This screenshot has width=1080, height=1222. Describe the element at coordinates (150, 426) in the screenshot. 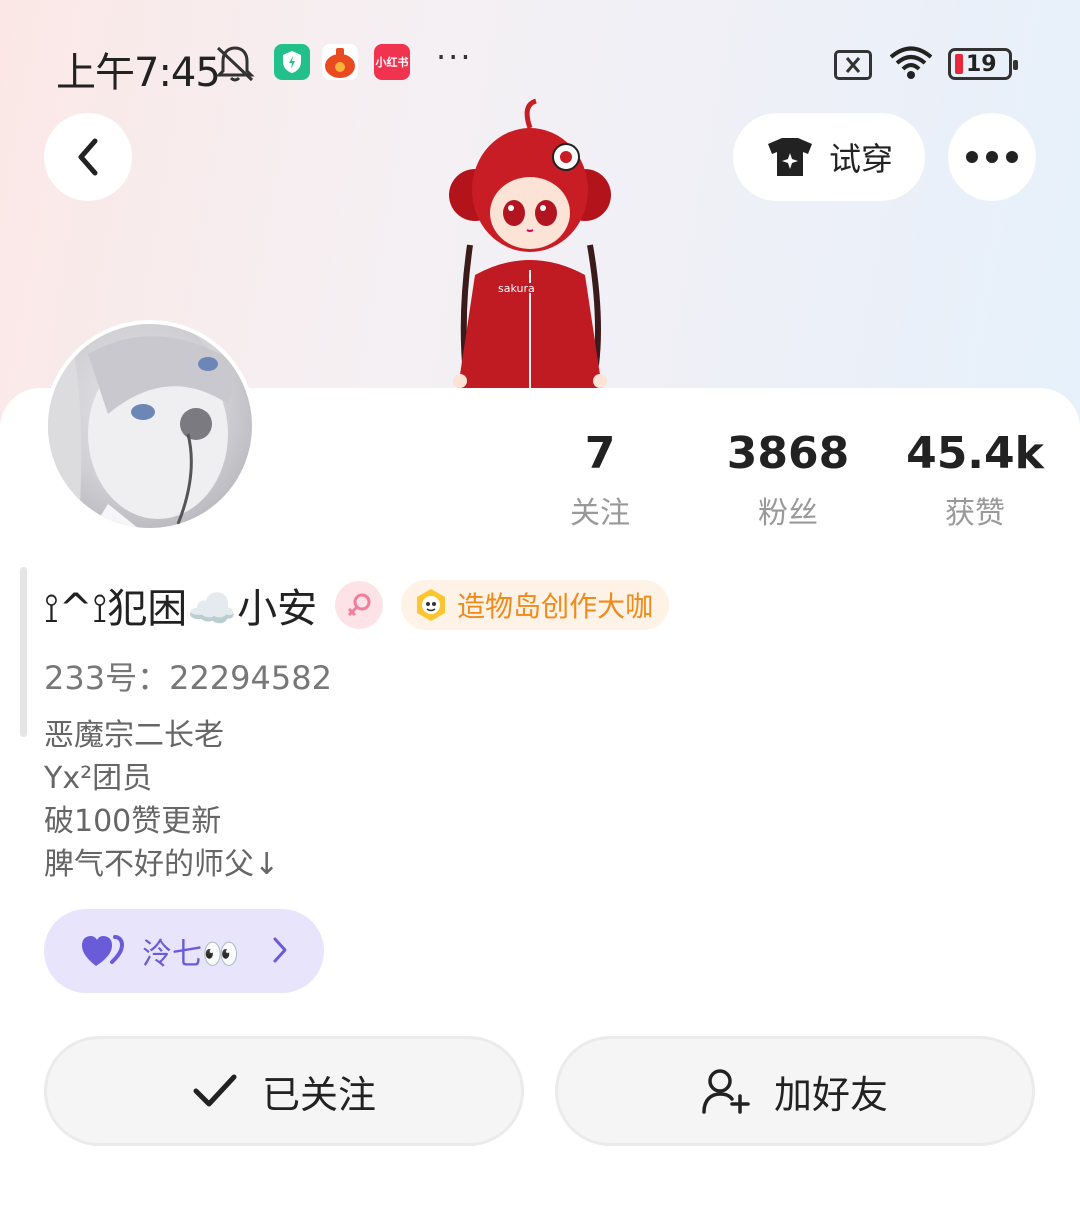

I see `profile-avatar` at that location.